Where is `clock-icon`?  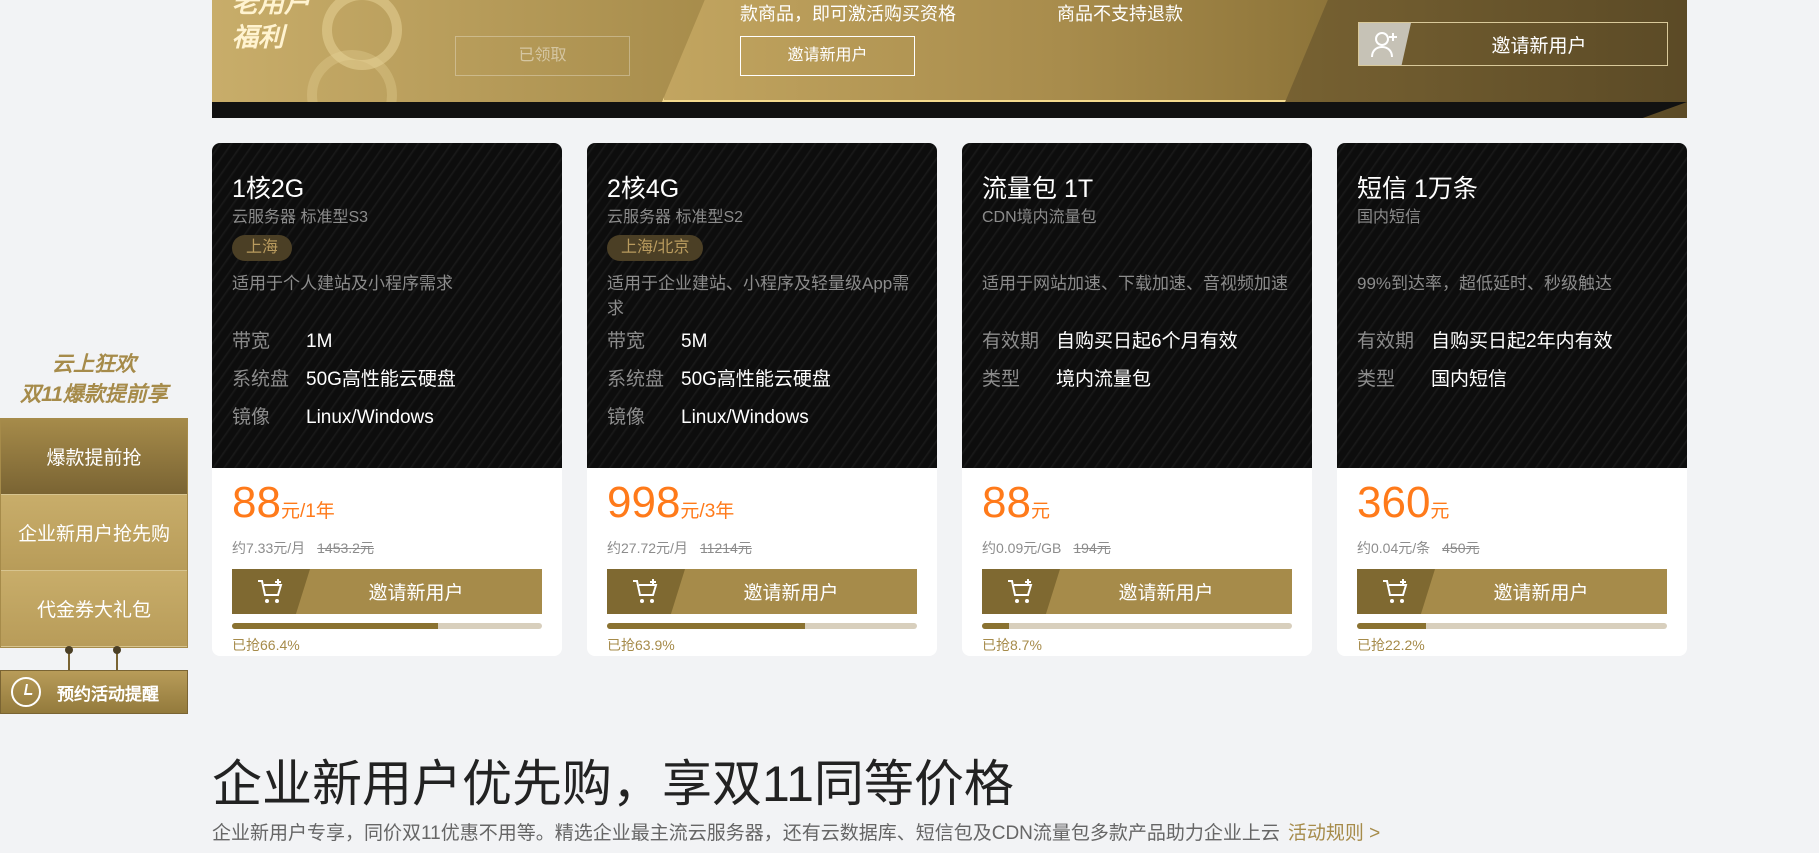
clock-icon is located at coordinates (26, 692).